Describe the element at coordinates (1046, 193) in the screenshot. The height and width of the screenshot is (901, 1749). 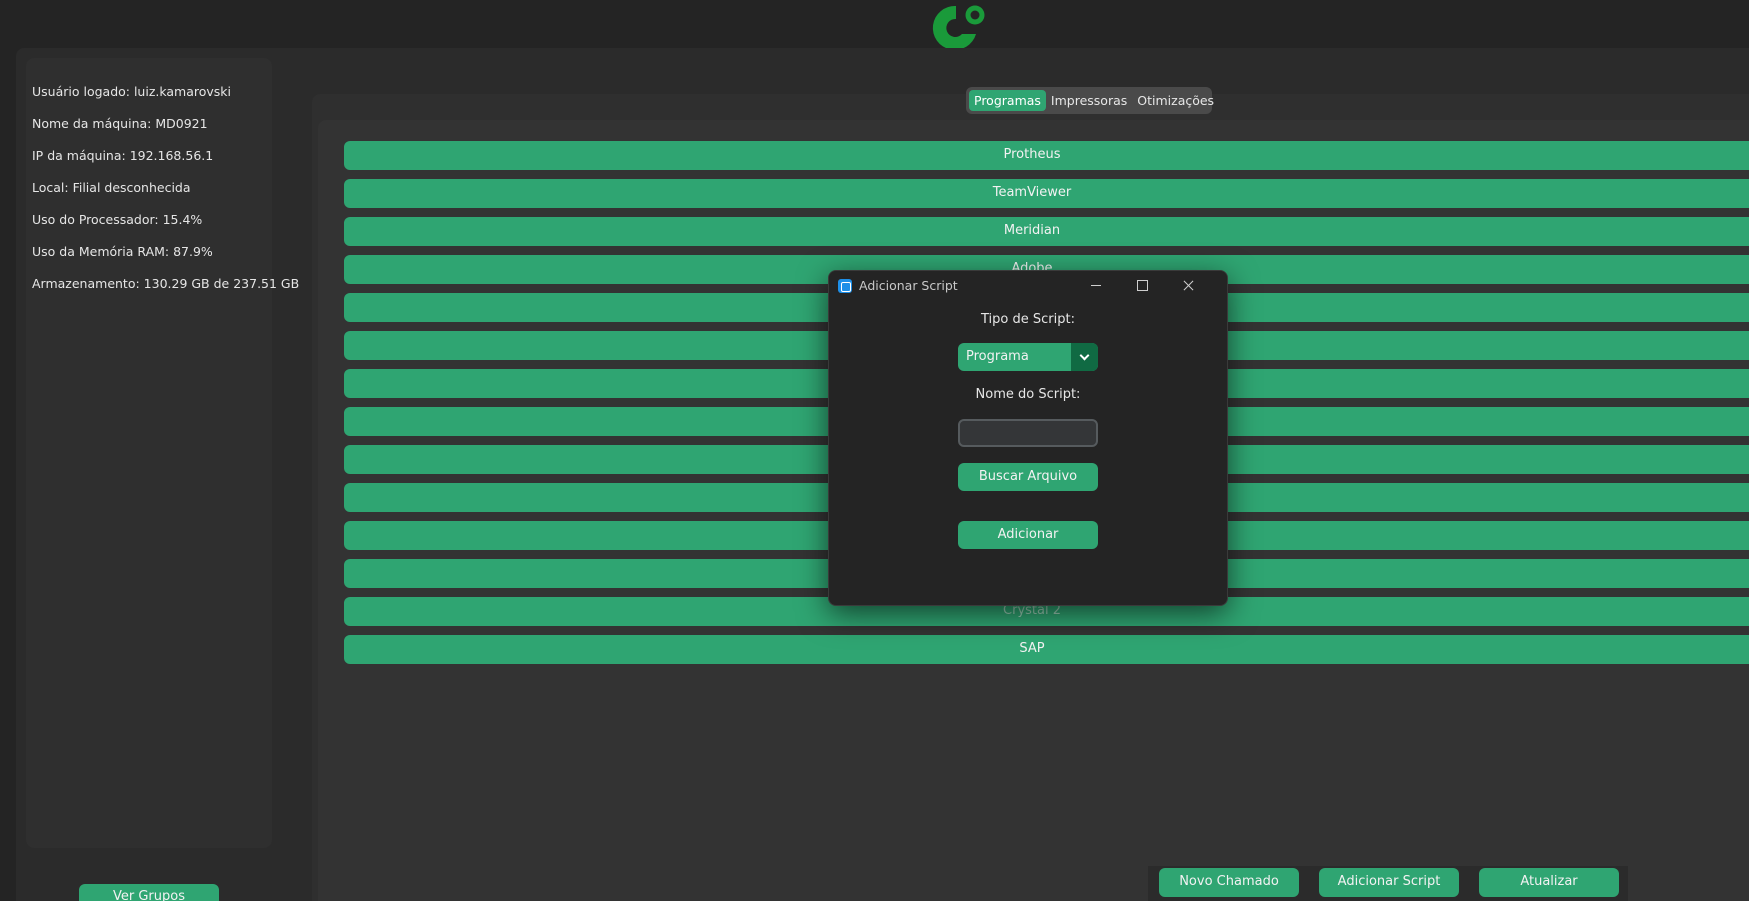
I see `program-button-teamviewer: TeamViewer` at that location.